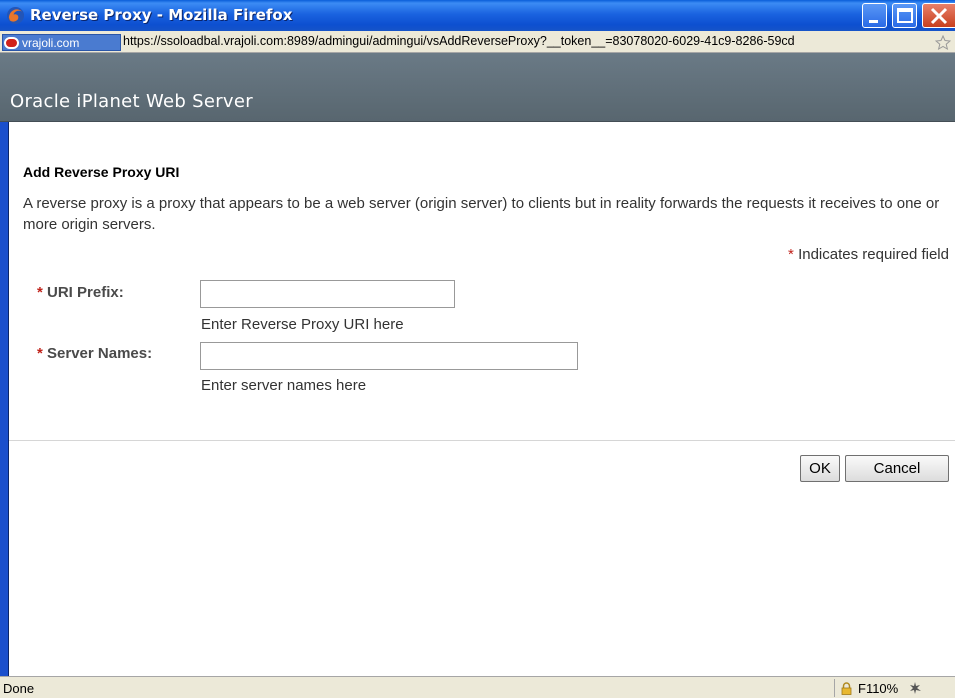  I want to click on uri-prefix-label-text: URI Prefix:, so click(85, 292).